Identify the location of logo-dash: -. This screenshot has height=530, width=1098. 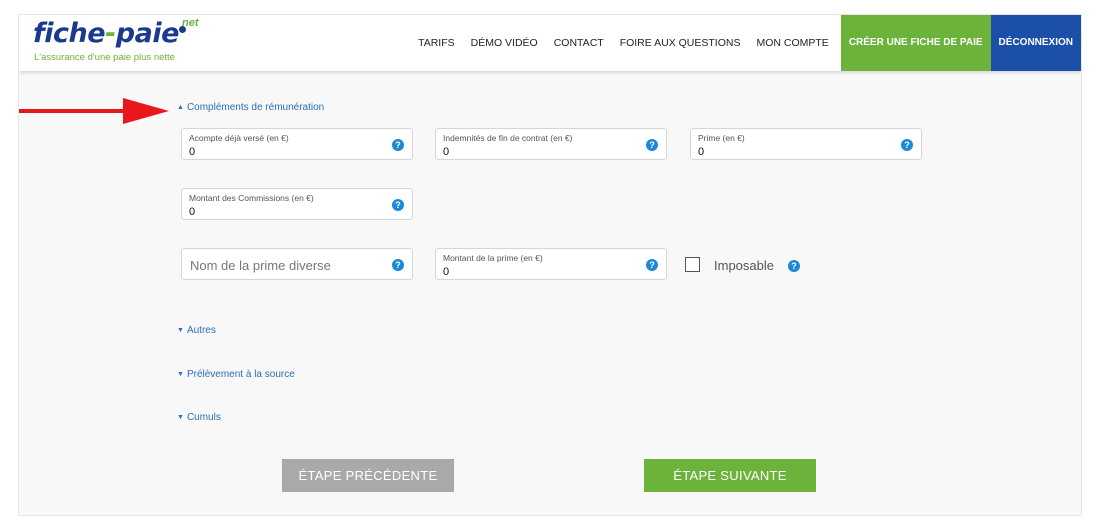
(110, 33).